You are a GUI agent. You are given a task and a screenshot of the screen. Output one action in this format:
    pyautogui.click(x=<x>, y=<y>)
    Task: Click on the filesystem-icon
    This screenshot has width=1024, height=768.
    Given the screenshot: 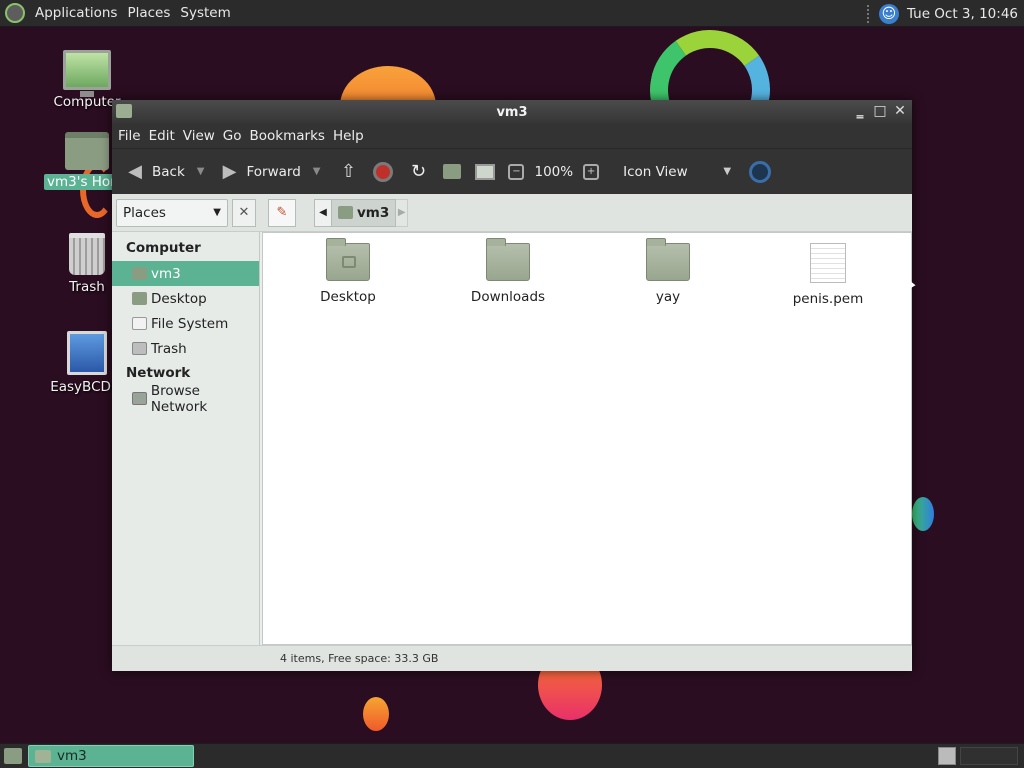 What is the action you would take?
    pyautogui.click(x=139, y=323)
    